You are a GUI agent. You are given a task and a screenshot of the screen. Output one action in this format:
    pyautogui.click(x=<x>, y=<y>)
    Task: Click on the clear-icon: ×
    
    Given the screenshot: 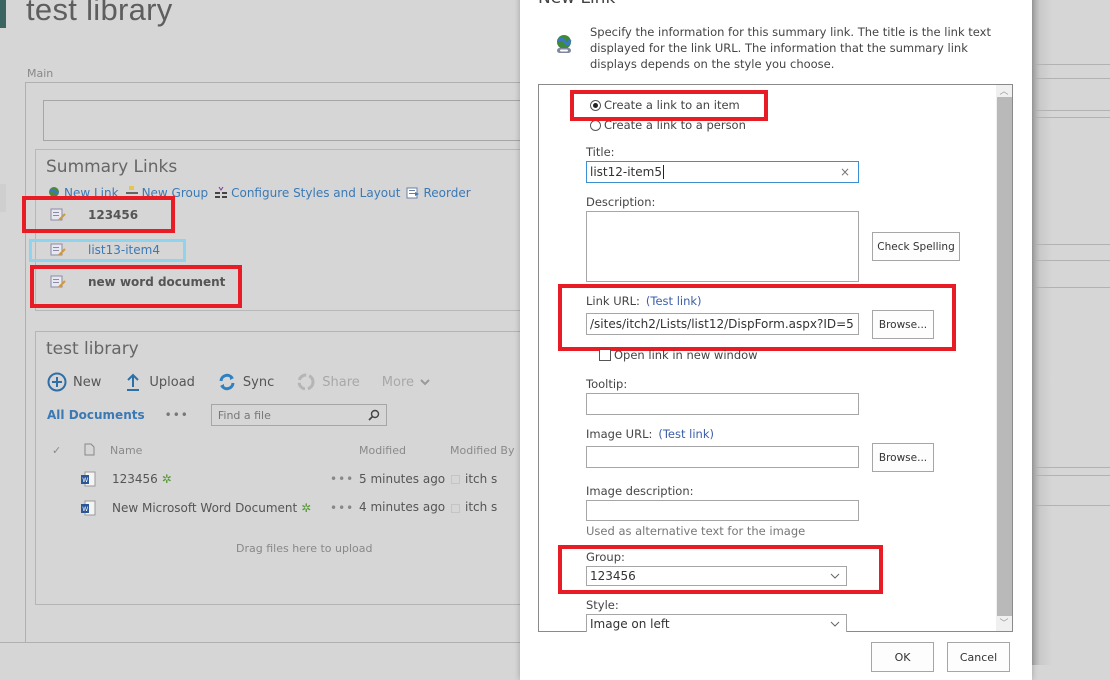 What is the action you would take?
    pyautogui.click(x=845, y=172)
    